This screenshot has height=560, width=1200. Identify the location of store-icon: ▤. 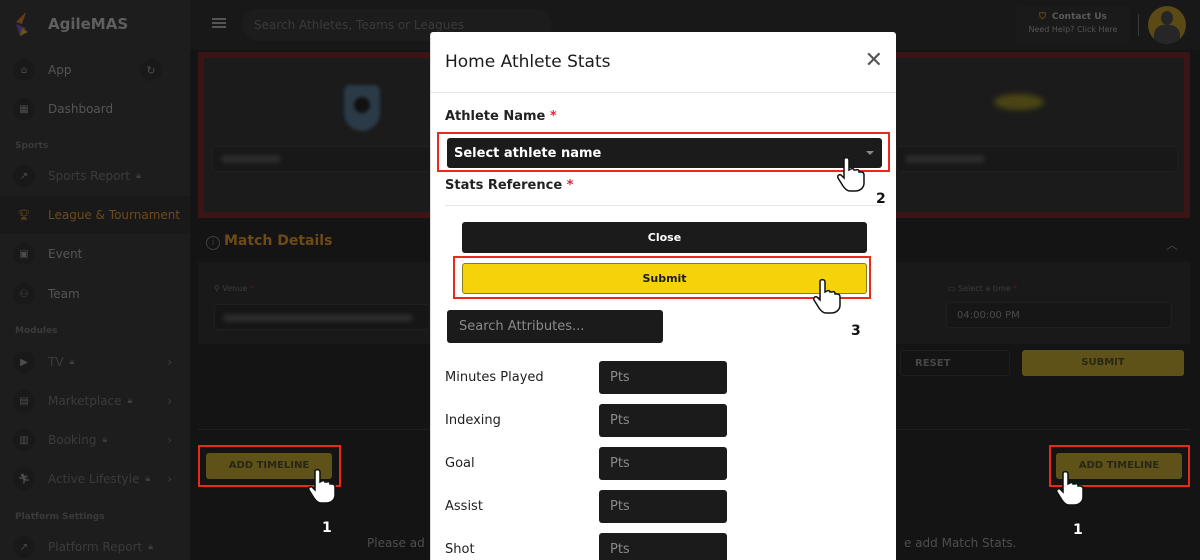
(24, 401).